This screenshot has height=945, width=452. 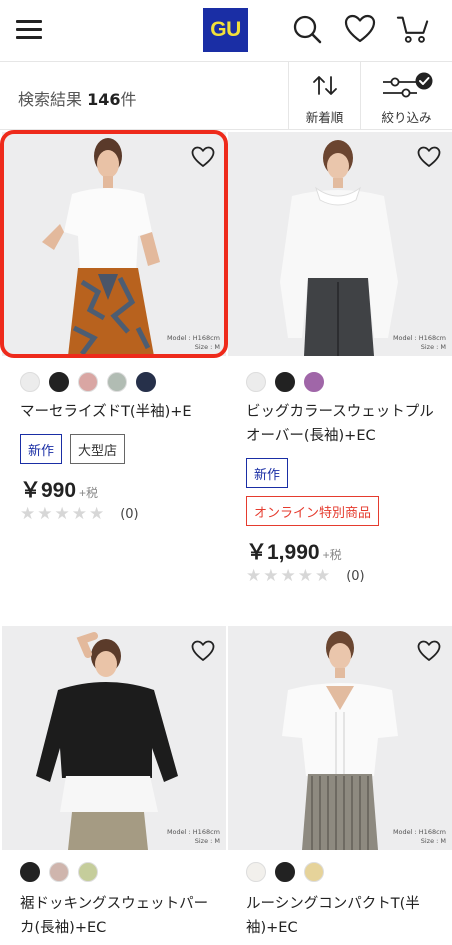 I want to click on search-icon, so click(x=307, y=29).